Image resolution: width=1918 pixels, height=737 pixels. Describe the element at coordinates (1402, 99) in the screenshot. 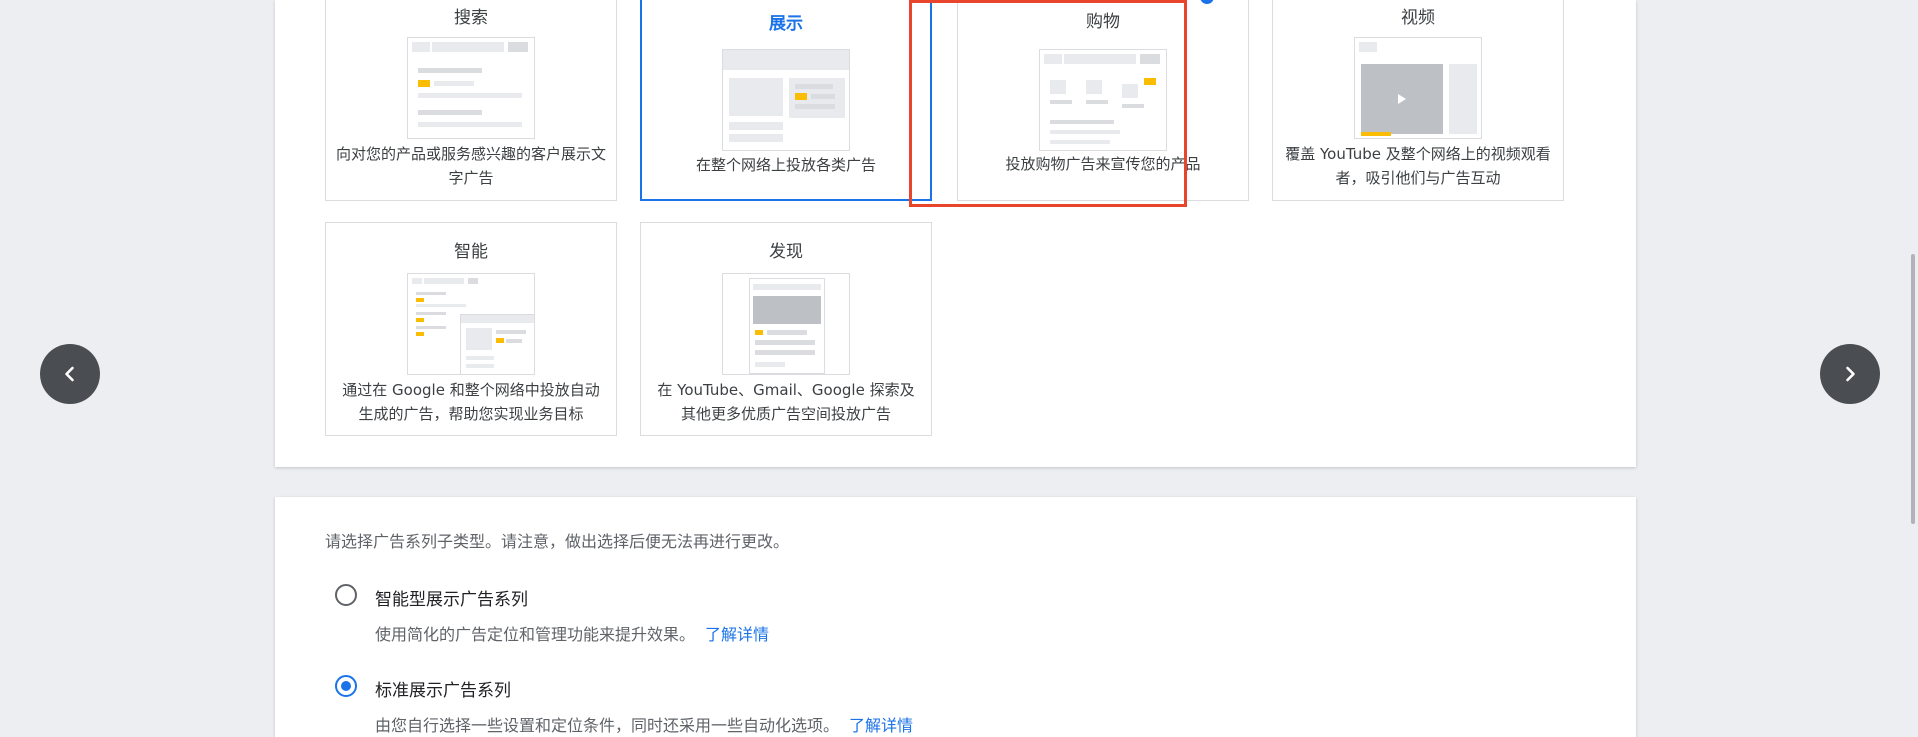

I see `play-icon` at that location.